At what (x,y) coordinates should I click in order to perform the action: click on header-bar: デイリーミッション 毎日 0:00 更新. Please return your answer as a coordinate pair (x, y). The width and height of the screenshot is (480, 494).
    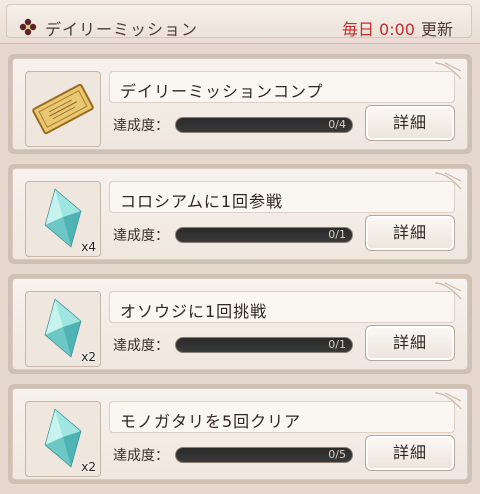
    Looking at the image, I should click on (240, 22).